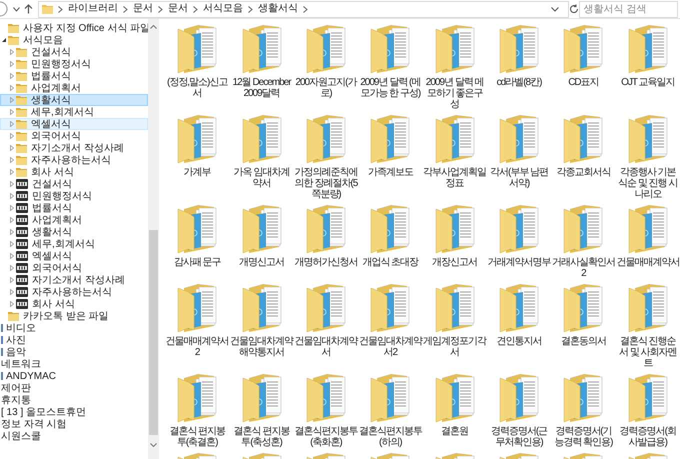 This screenshot has width=680, height=459. Describe the element at coordinates (28, 9) in the screenshot. I see `up-arrow-icon` at that location.